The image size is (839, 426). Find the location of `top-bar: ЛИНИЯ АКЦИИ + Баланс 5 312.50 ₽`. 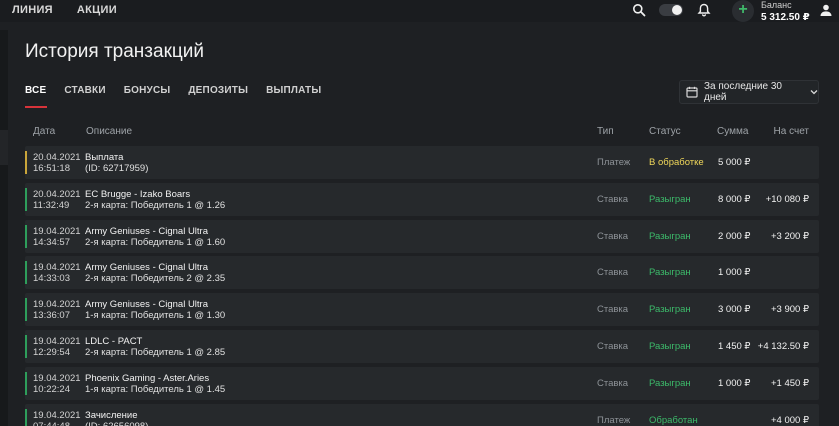

top-bar: ЛИНИЯ АКЦИИ + Баланс 5 312.50 ₽ is located at coordinates (419, 11).